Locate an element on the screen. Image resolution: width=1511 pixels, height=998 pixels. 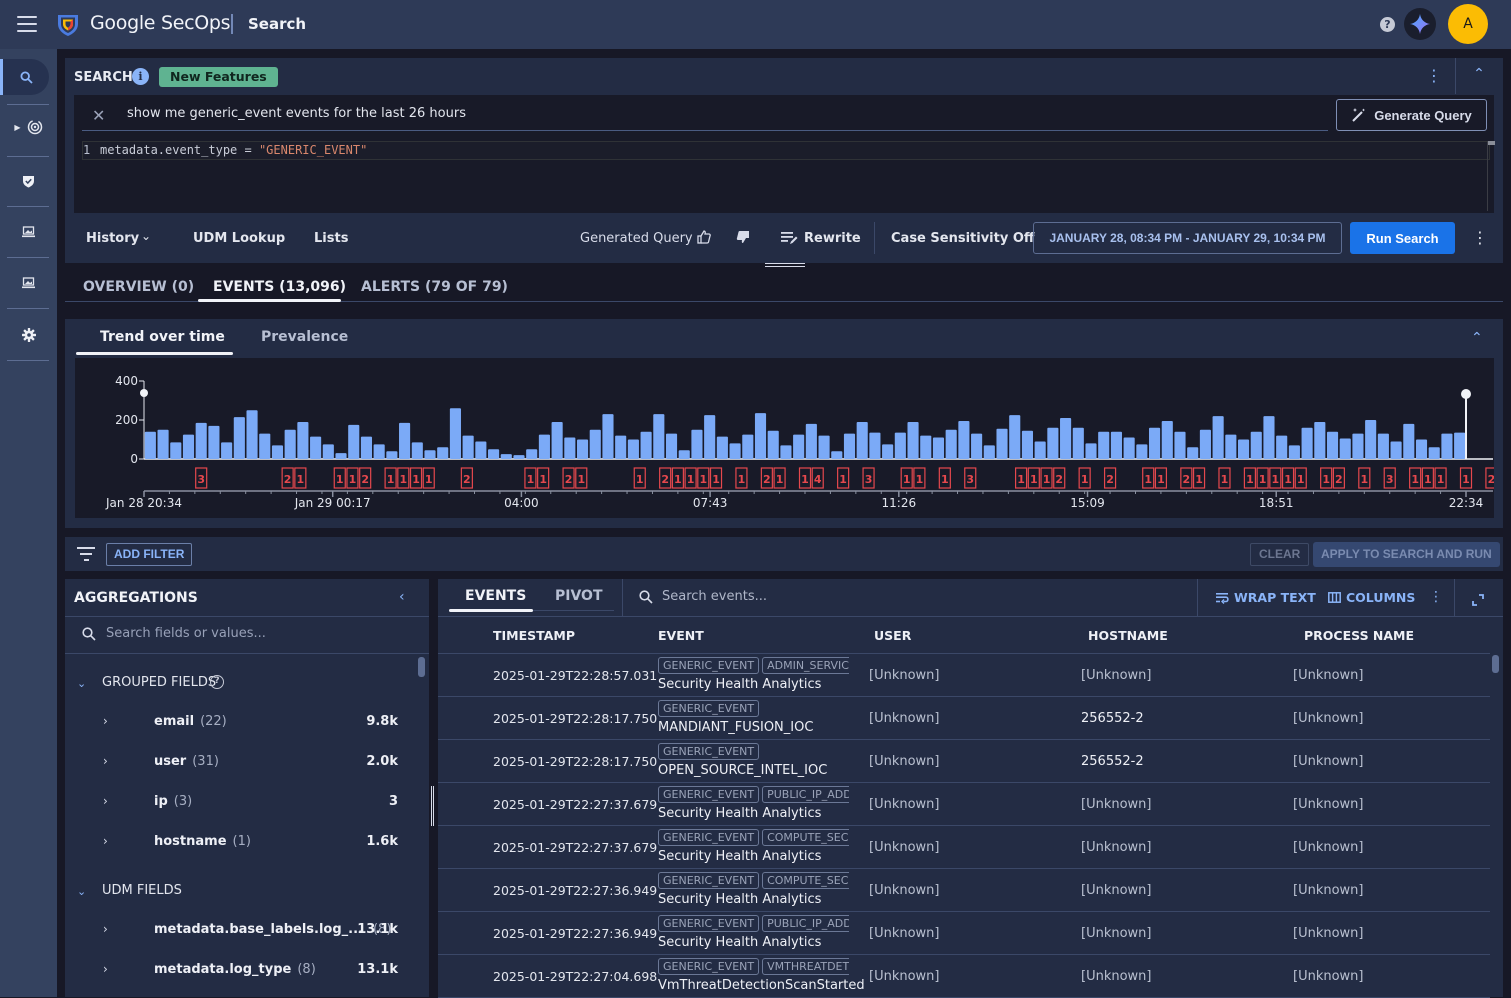
chevron-right-icon: › is located at coordinates (105, 929).